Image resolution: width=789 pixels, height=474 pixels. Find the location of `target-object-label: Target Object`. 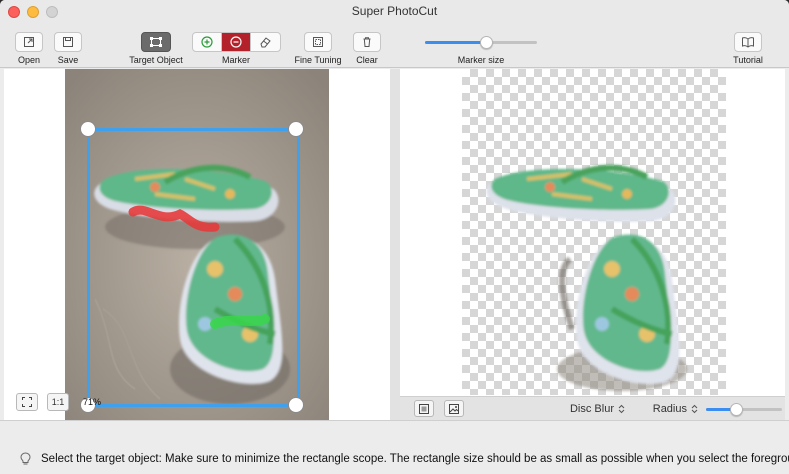

target-object-label: Target Object is located at coordinates (156, 60).